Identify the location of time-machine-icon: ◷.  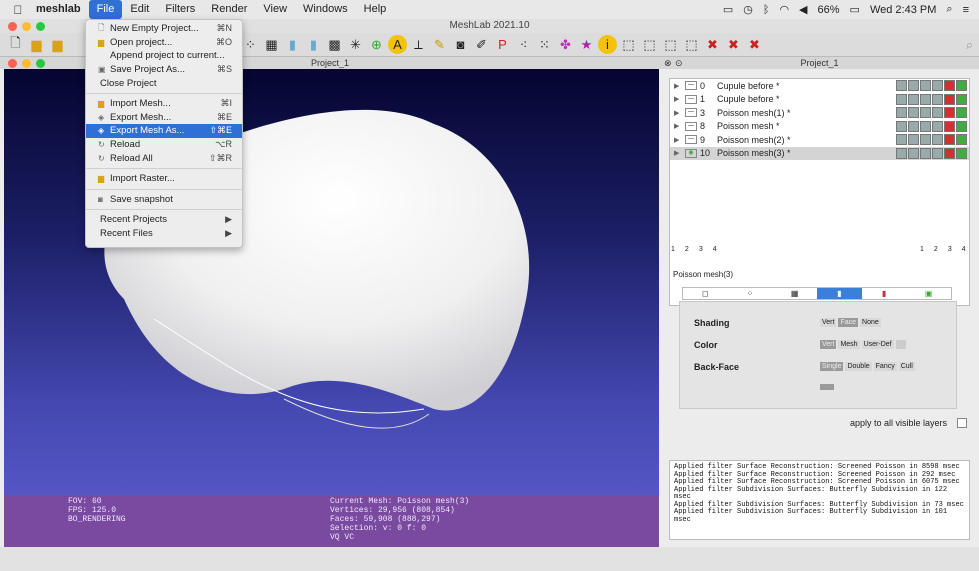
(748, 9).